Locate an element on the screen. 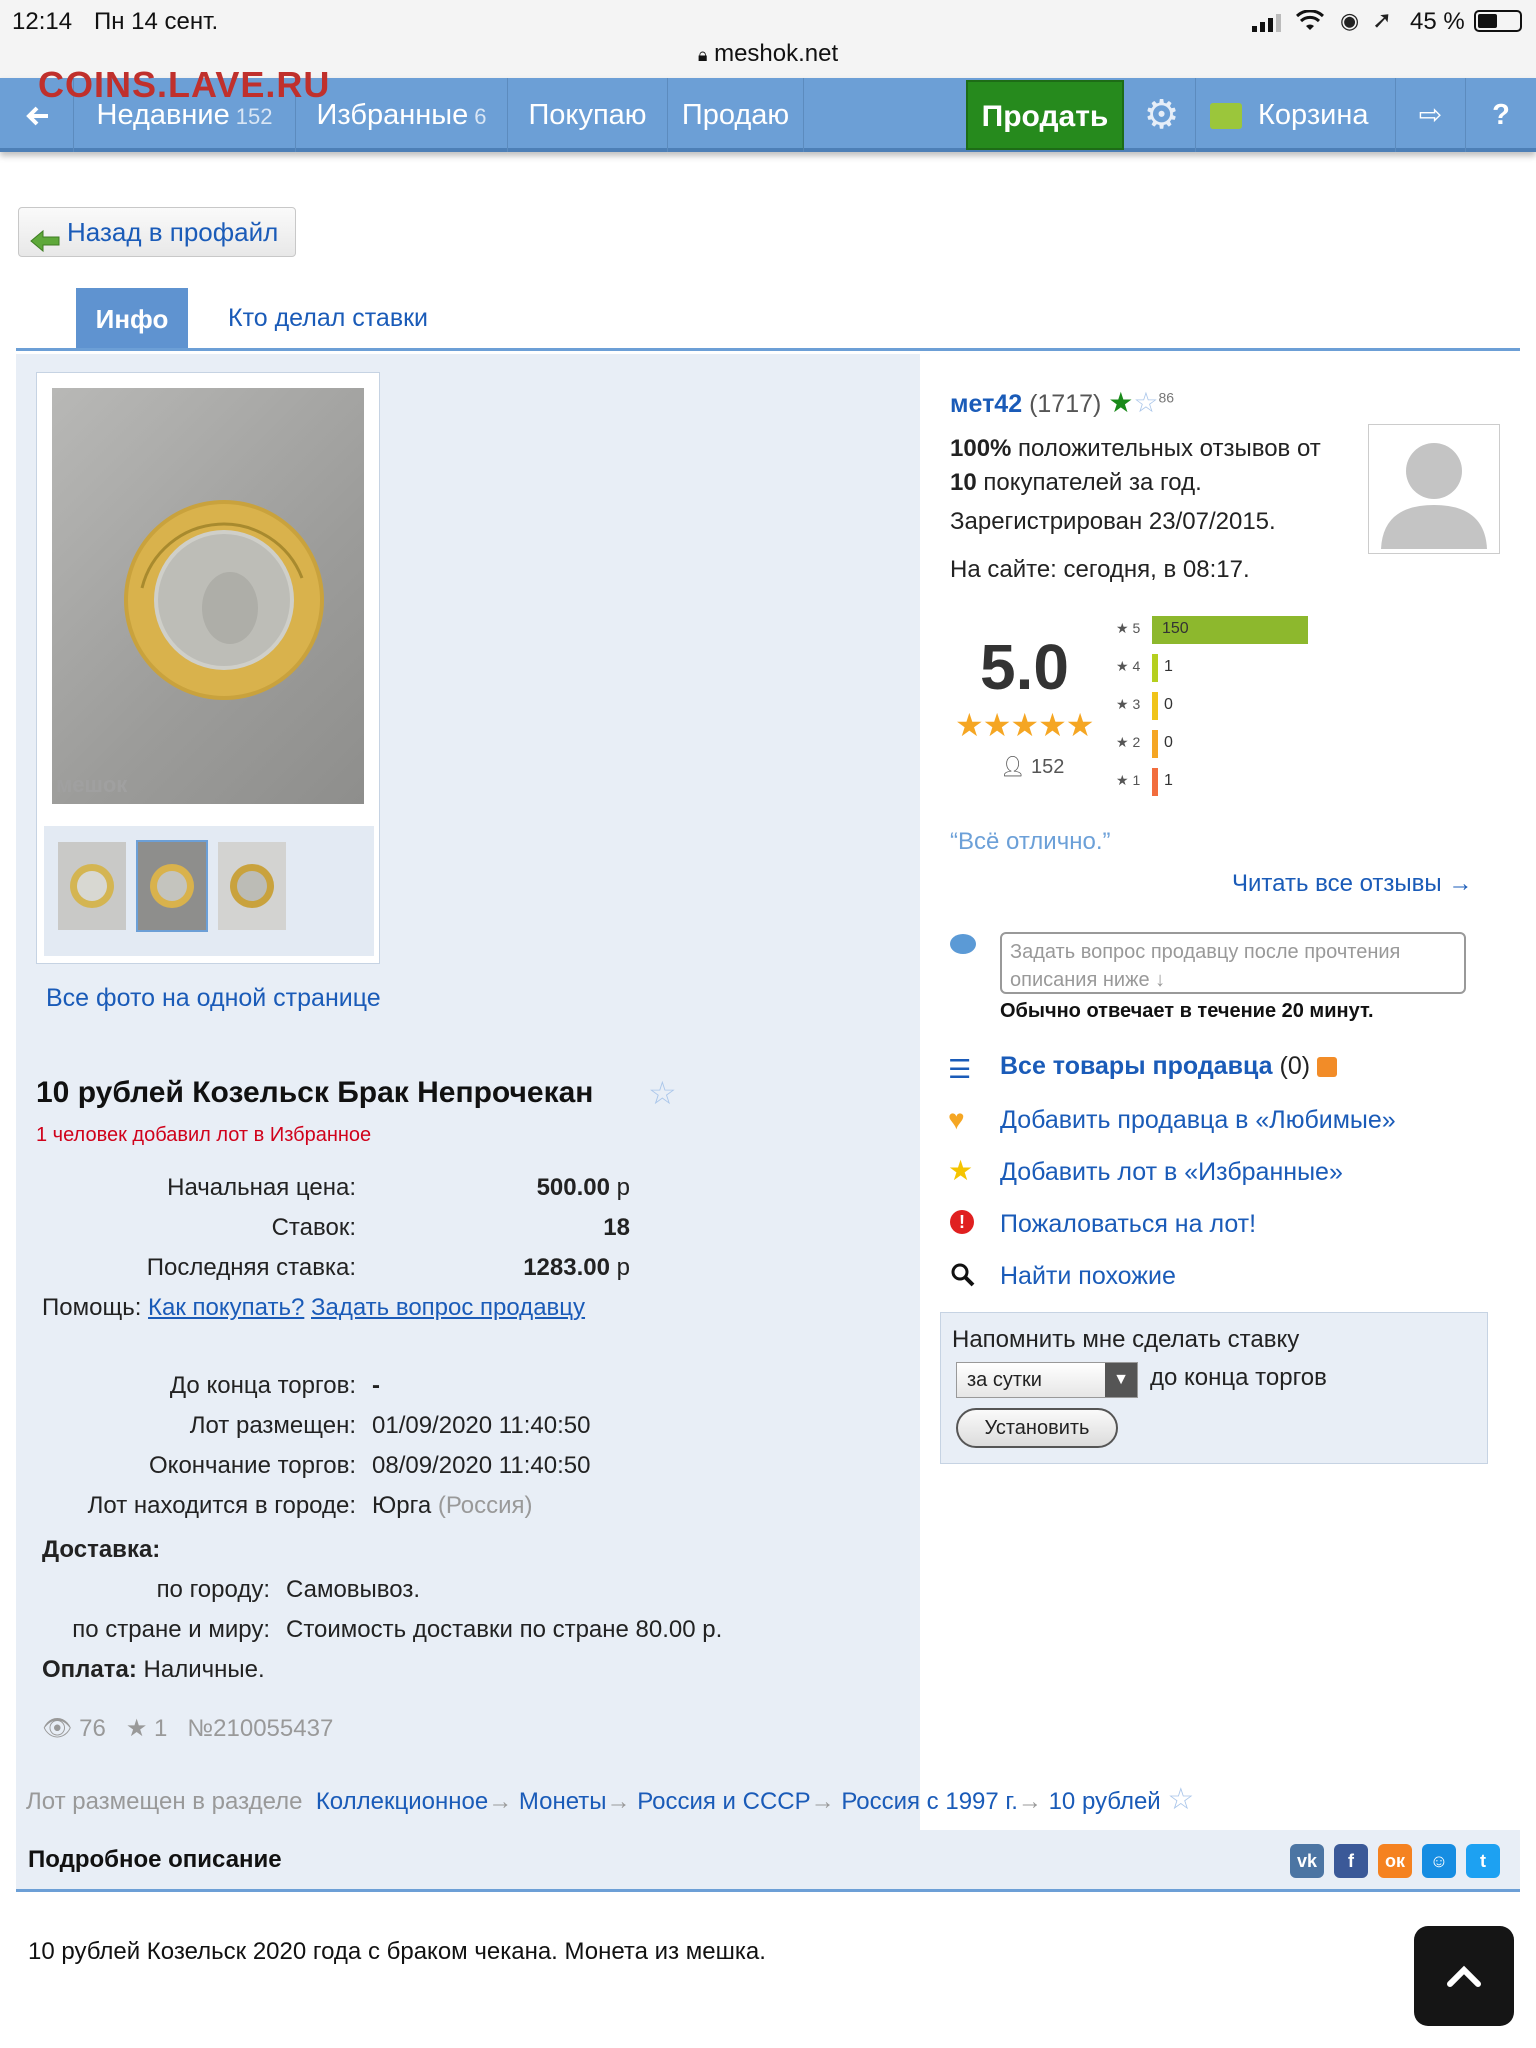 The image size is (1536, 2048). all-photos-link: Все фото на одной странице is located at coordinates (213, 998).